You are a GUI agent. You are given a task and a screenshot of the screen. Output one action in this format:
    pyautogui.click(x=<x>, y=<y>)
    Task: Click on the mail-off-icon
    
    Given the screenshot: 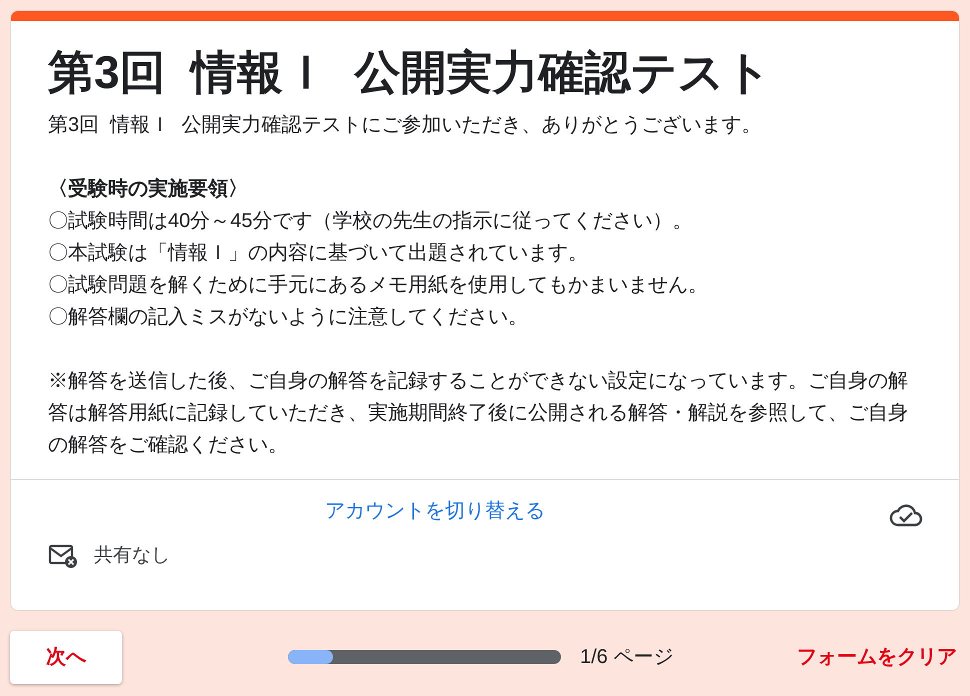 What is the action you would take?
    pyautogui.click(x=63, y=556)
    